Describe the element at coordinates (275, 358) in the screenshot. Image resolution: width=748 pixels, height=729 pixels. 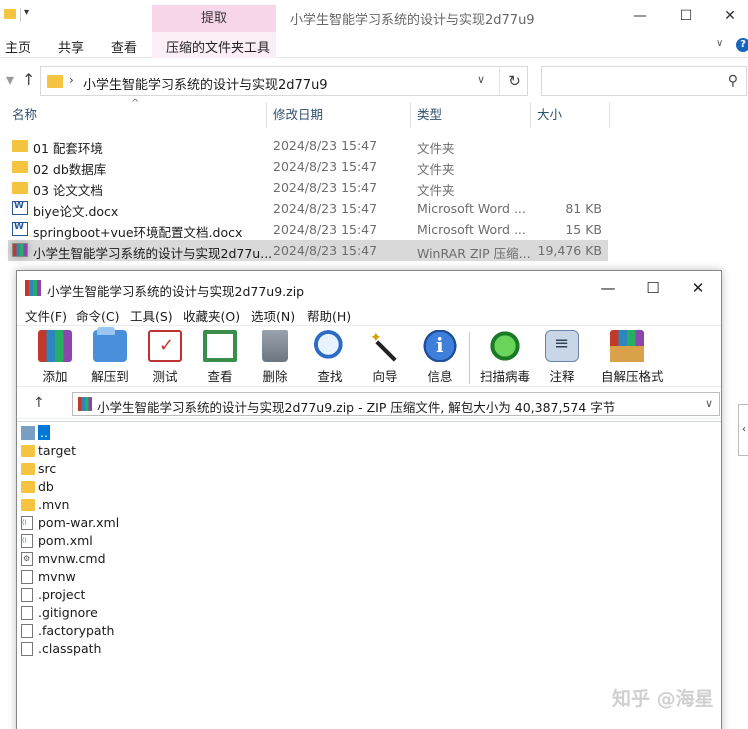
I see `delete-button: 删除` at that location.